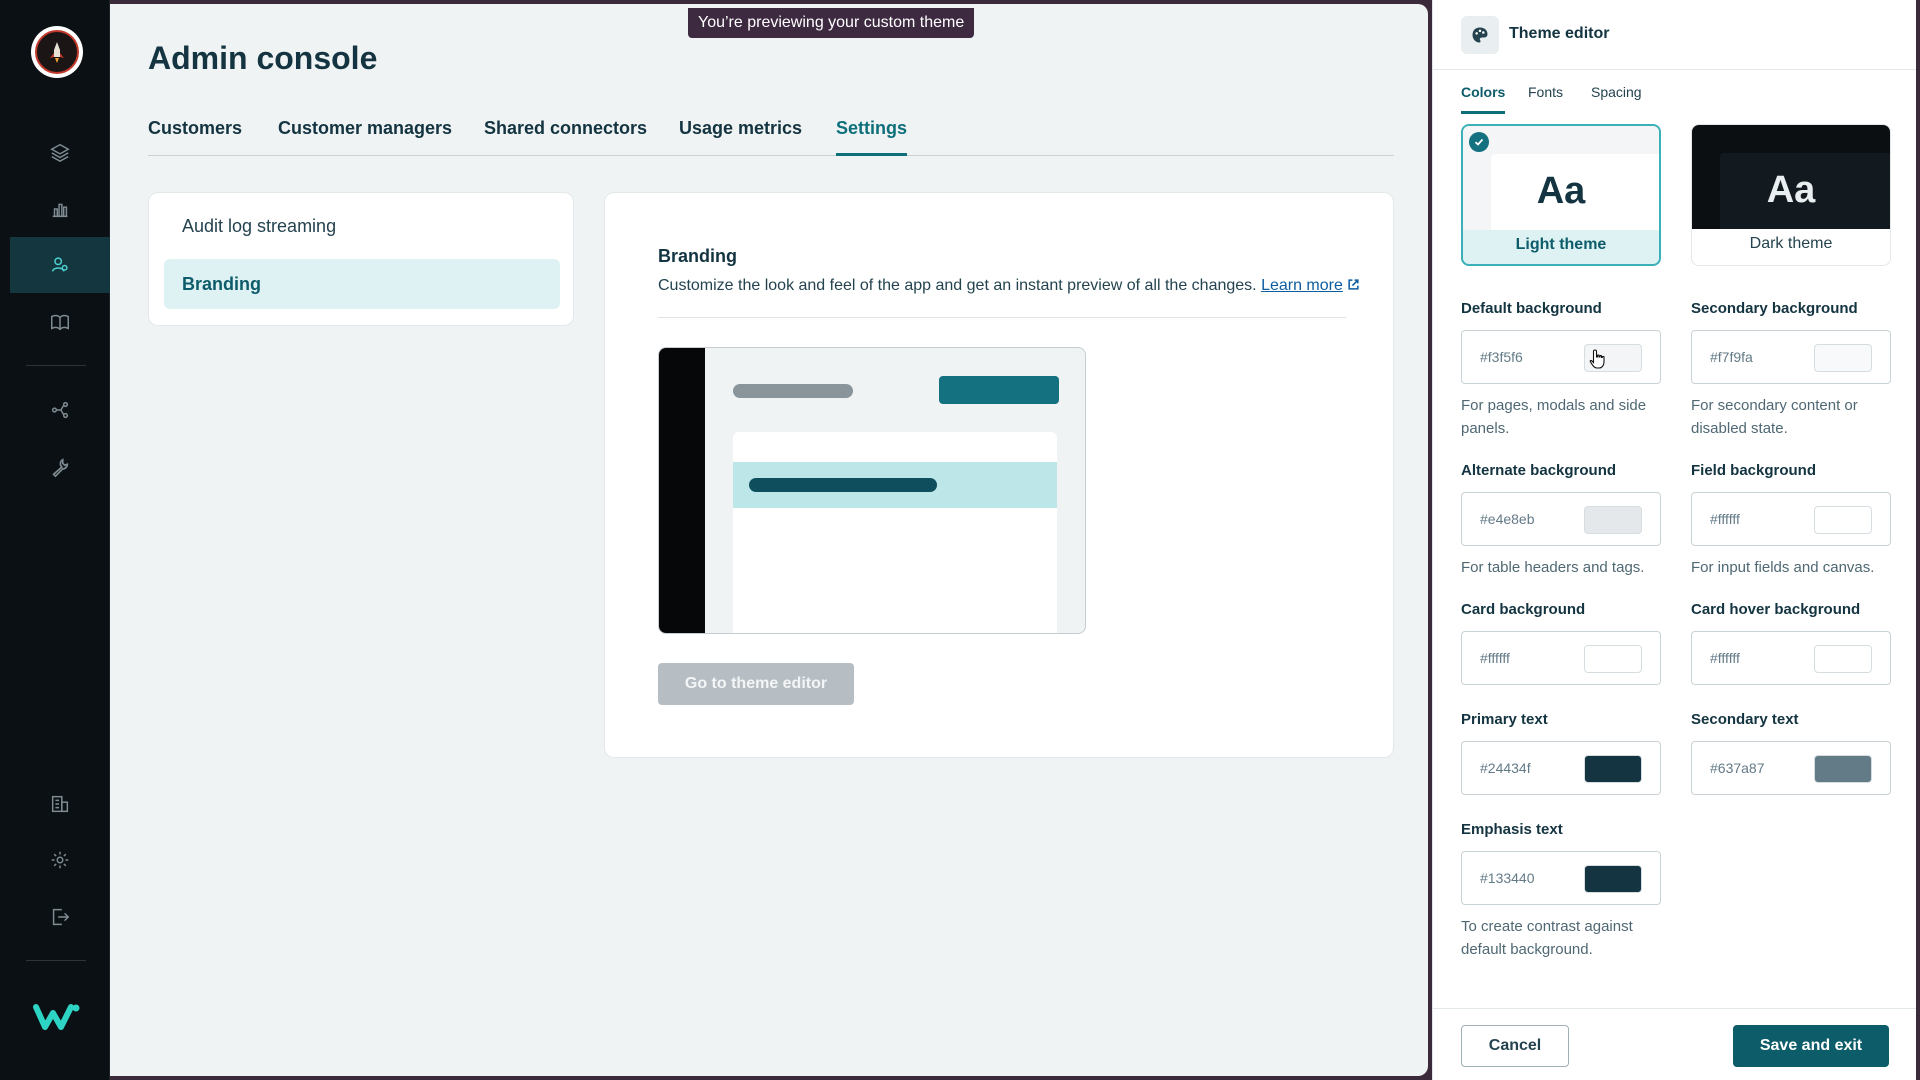 This screenshot has height=1080, width=1920. Describe the element at coordinates (60, 322) in the screenshot. I see `book-icon` at that location.